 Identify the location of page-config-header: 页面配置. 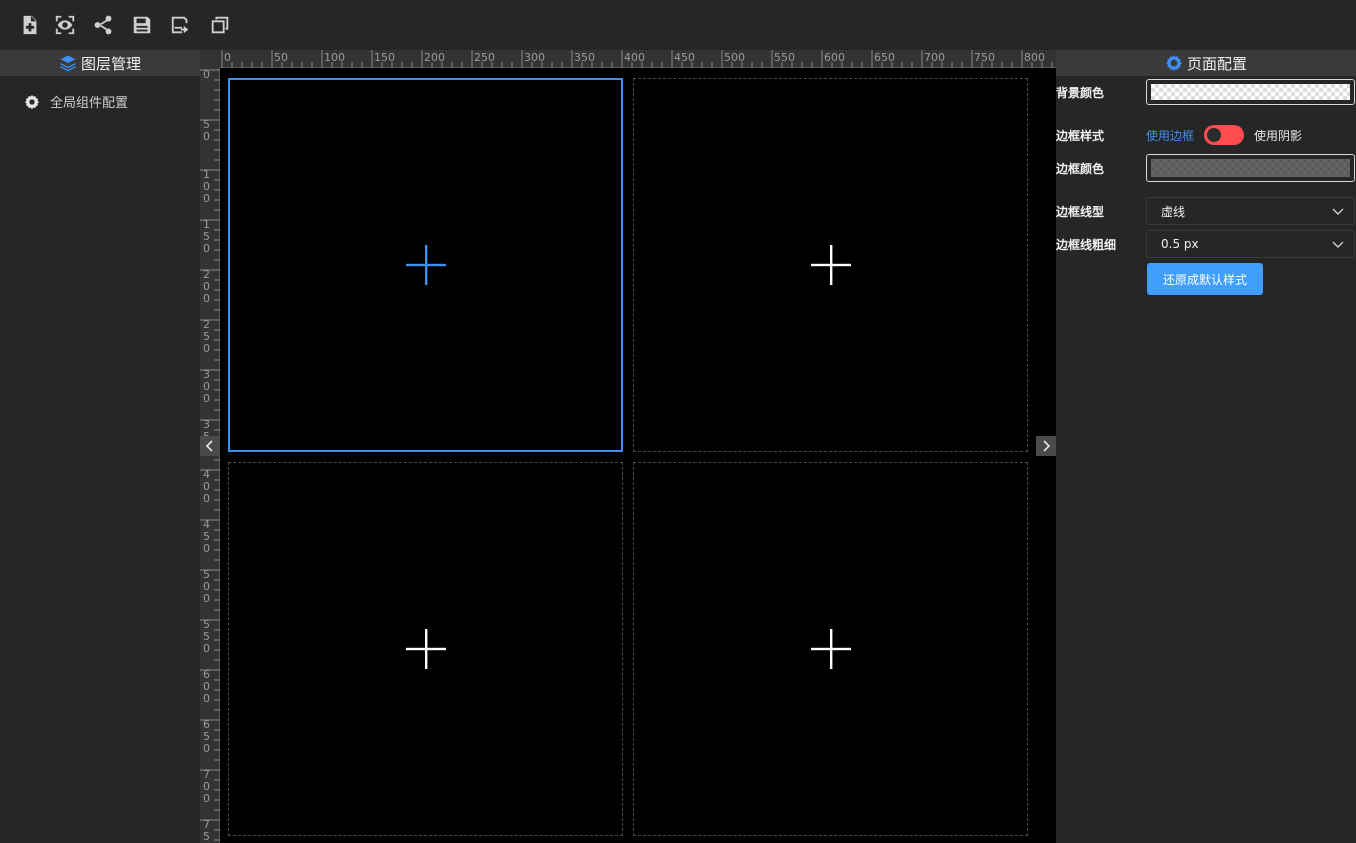
(1206, 63).